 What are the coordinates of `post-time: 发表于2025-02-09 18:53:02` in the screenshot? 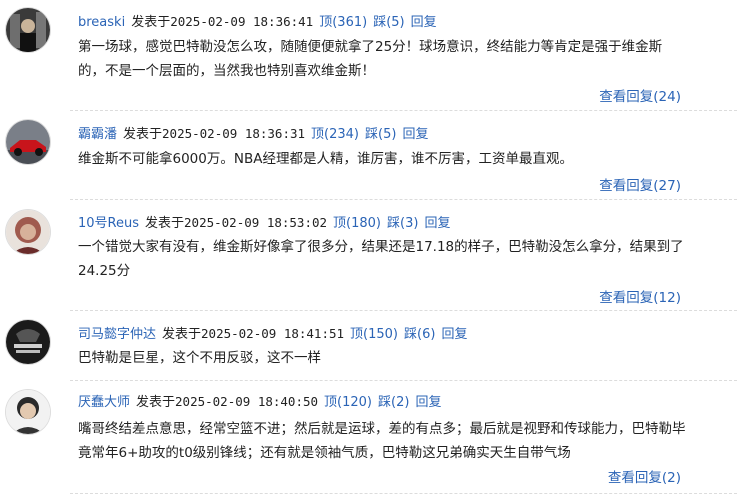 It's located at (236, 223).